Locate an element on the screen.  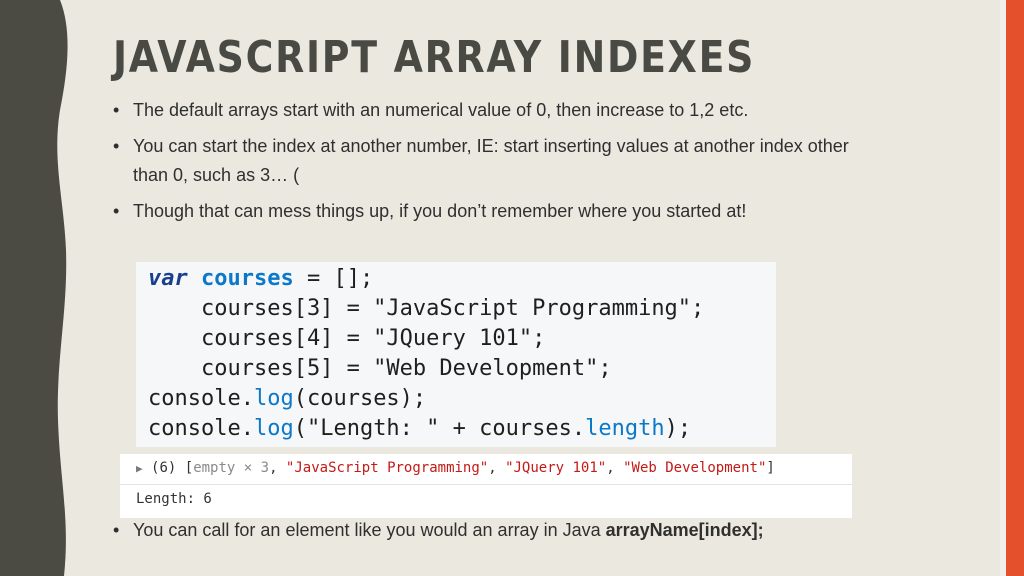
console-string: "Web Development" is located at coordinates (695, 468).